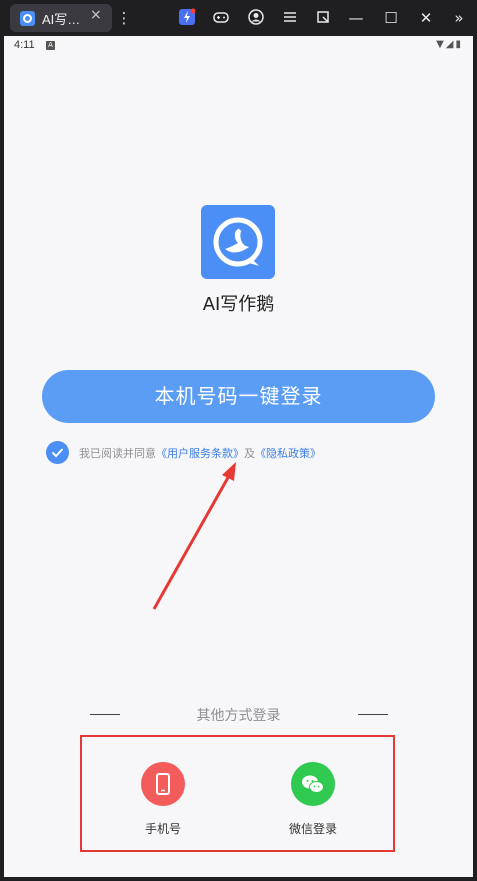  What do you see at coordinates (50, 45) in the screenshot?
I see `notification-badge: A` at bounding box center [50, 45].